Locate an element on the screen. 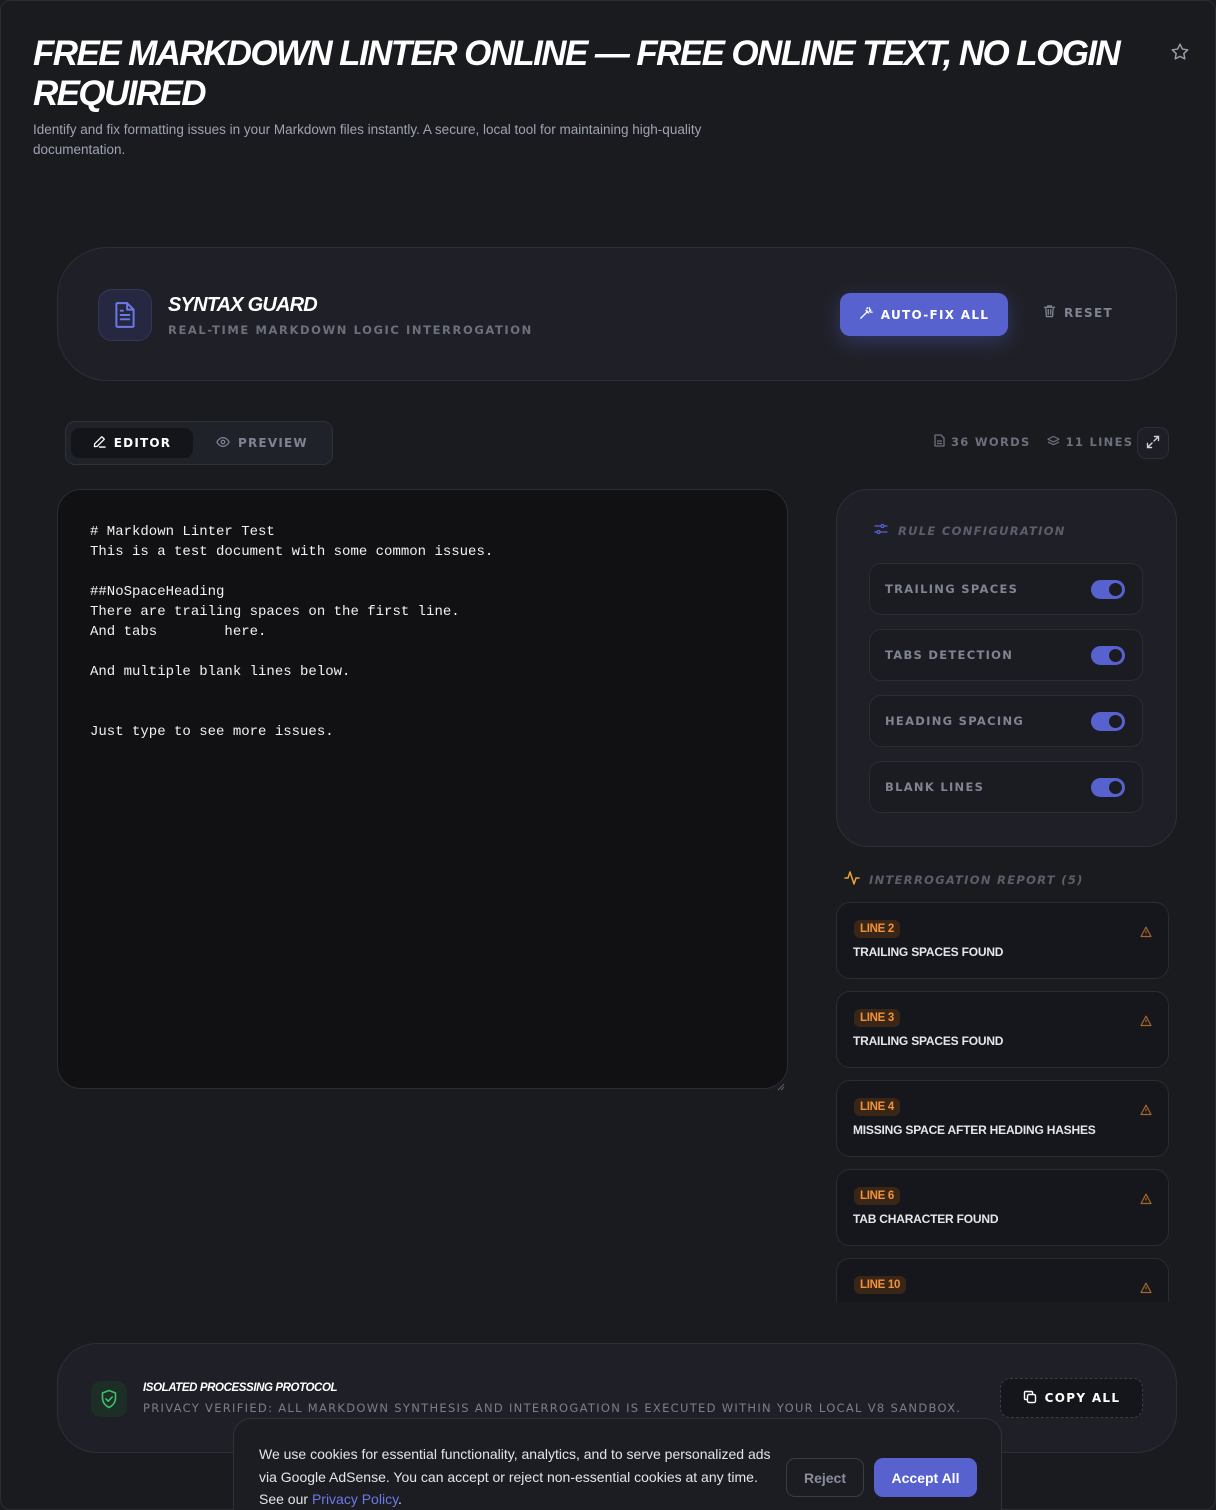 Image resolution: width=1216 pixels, height=1510 pixels. issue-message: TAB CHARACTER FOUND is located at coordinates (926, 1219).